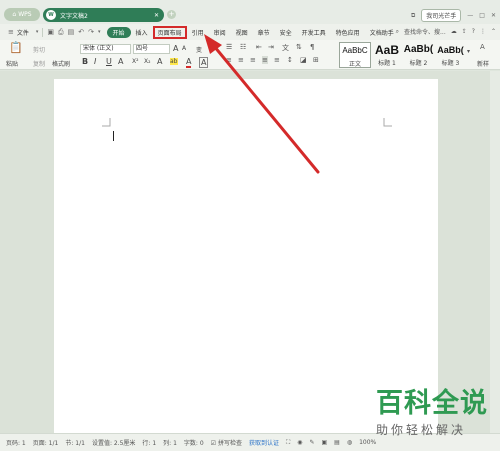 Image resolution: width=500 pixels, height=451 pixels. I want to click on tab-doc-assistant: 文档助手, so click(382, 32).